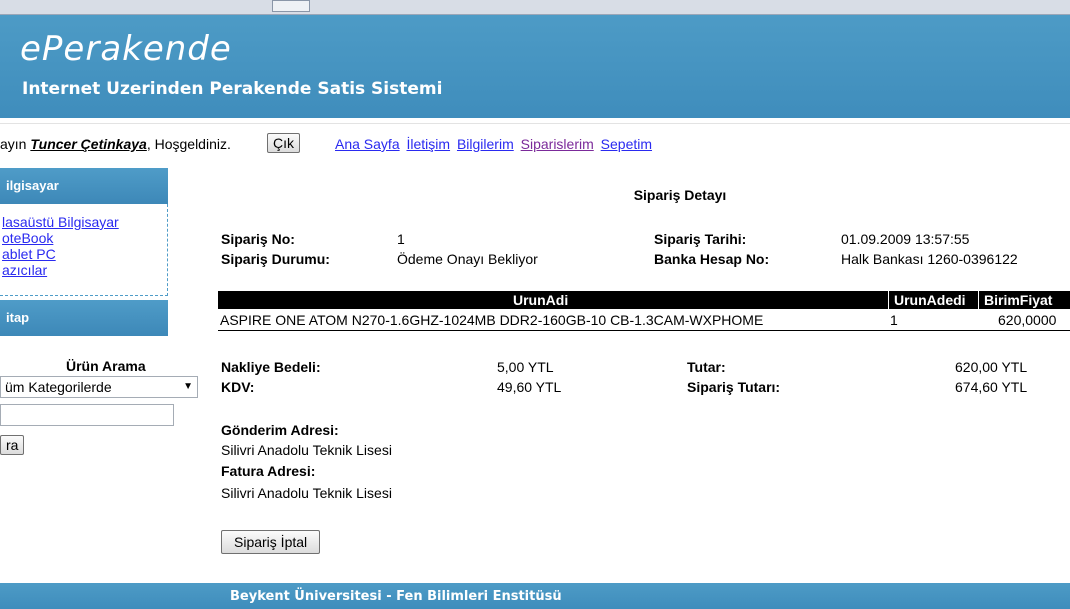  Describe the element at coordinates (268, 471) in the screenshot. I see `billing-address-label: Fatura Adresi:` at that location.